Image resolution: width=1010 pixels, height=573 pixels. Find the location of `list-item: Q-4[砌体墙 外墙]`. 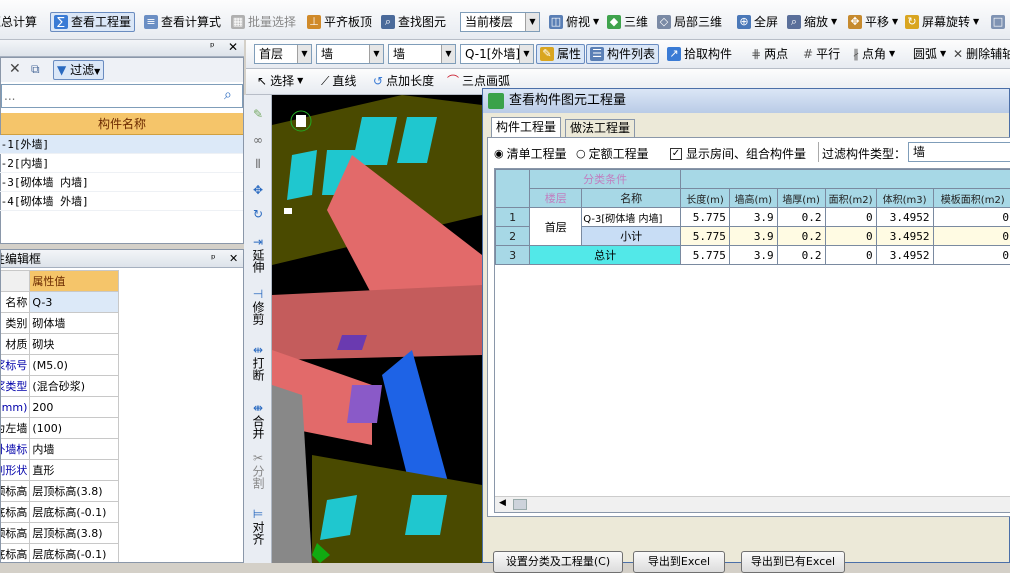

list-item: Q-4[砌体墙 外墙] is located at coordinates (121, 201).